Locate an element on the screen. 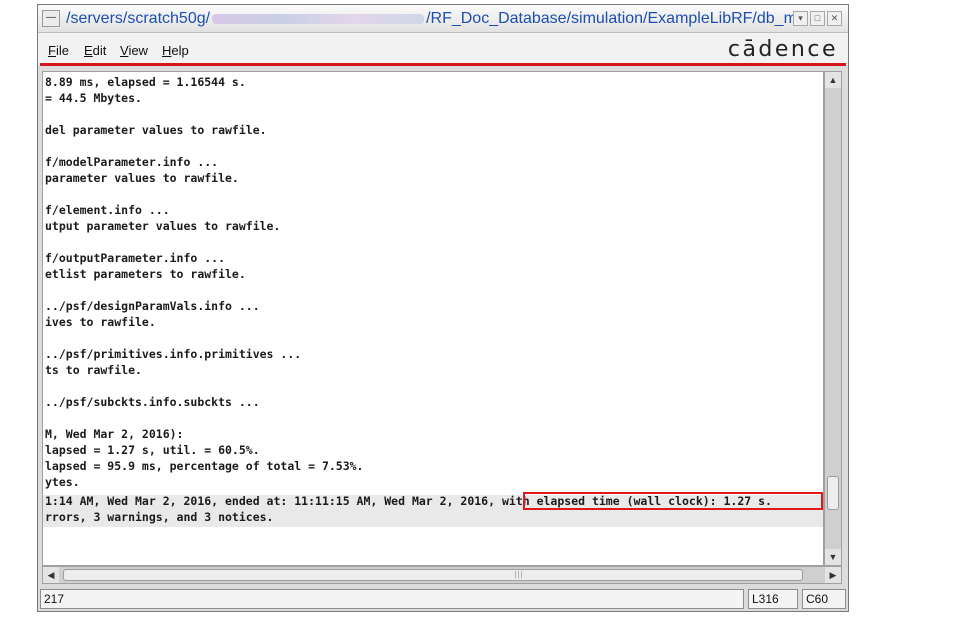 This screenshot has height=618, width=966. log-line: 8.89 ms, elapsed = 1.16544 s. is located at coordinates (145, 82).